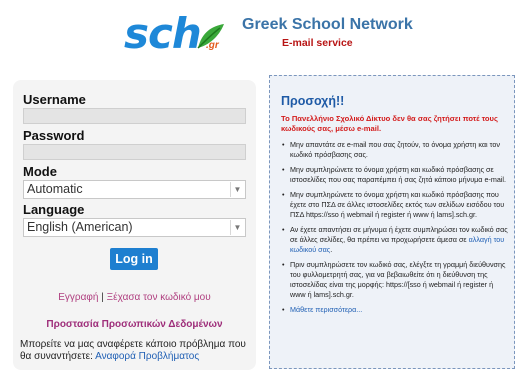  What do you see at coordinates (54, 135) in the screenshot?
I see `password-label: Password` at bounding box center [54, 135].